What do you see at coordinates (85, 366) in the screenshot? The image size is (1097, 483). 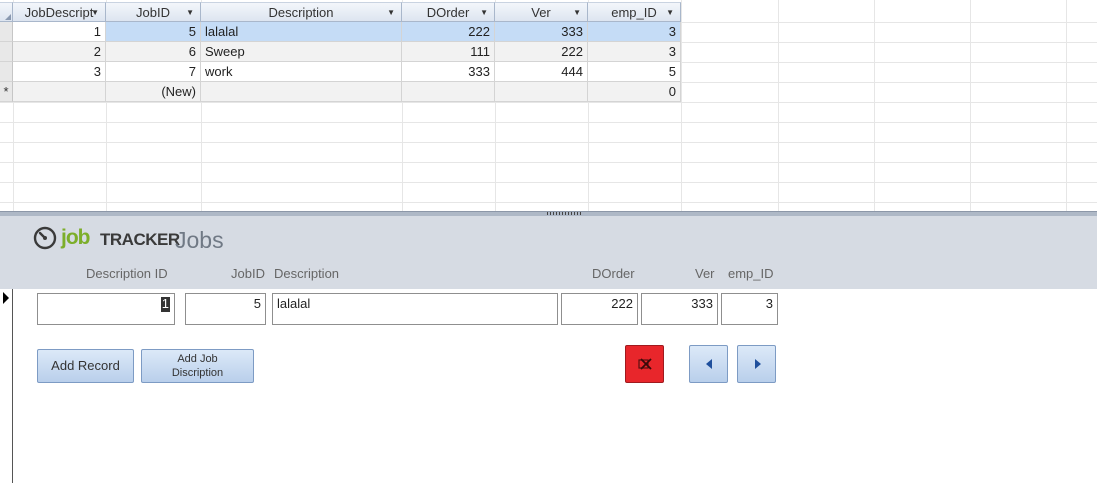 I see `add-record-button: Add Record` at bounding box center [85, 366].